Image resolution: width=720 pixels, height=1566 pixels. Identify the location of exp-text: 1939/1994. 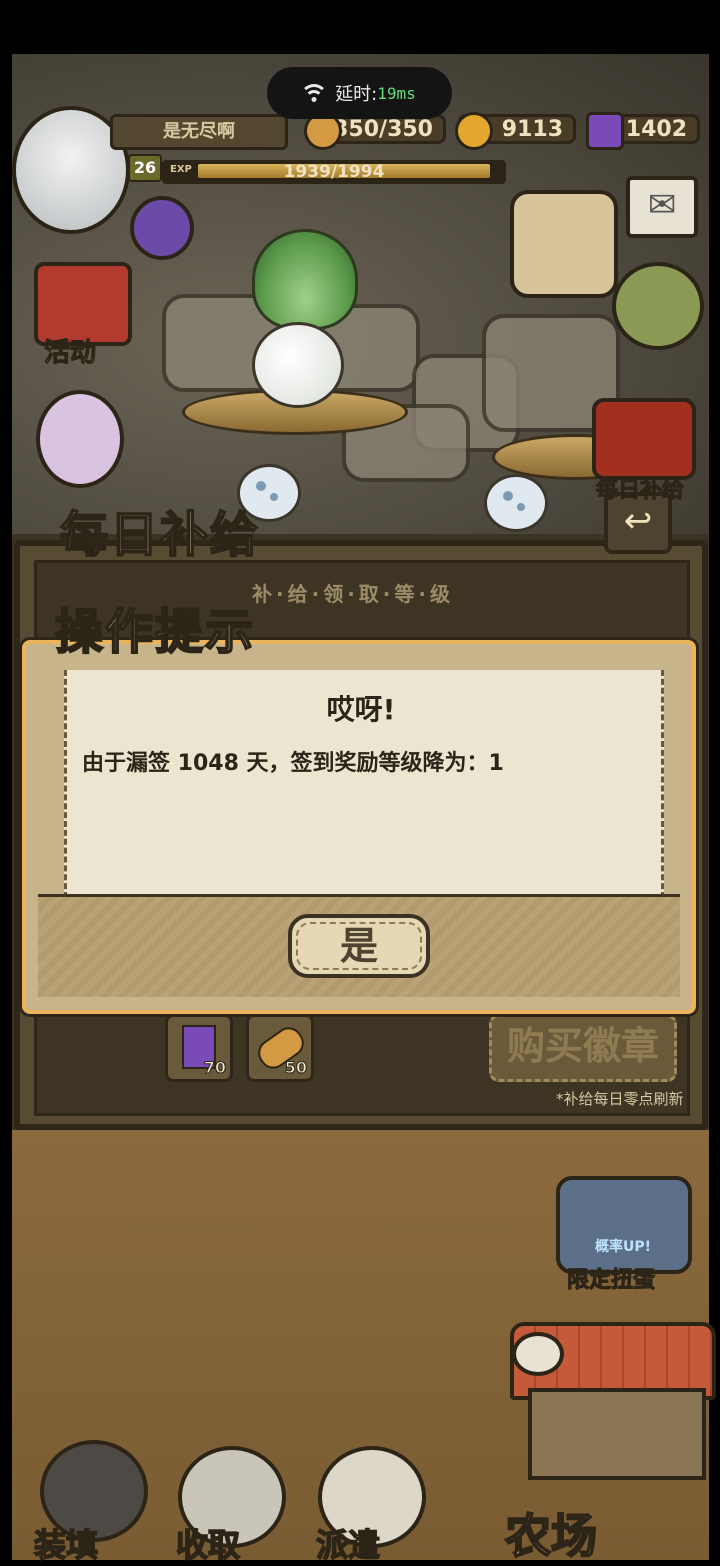
(334, 172).